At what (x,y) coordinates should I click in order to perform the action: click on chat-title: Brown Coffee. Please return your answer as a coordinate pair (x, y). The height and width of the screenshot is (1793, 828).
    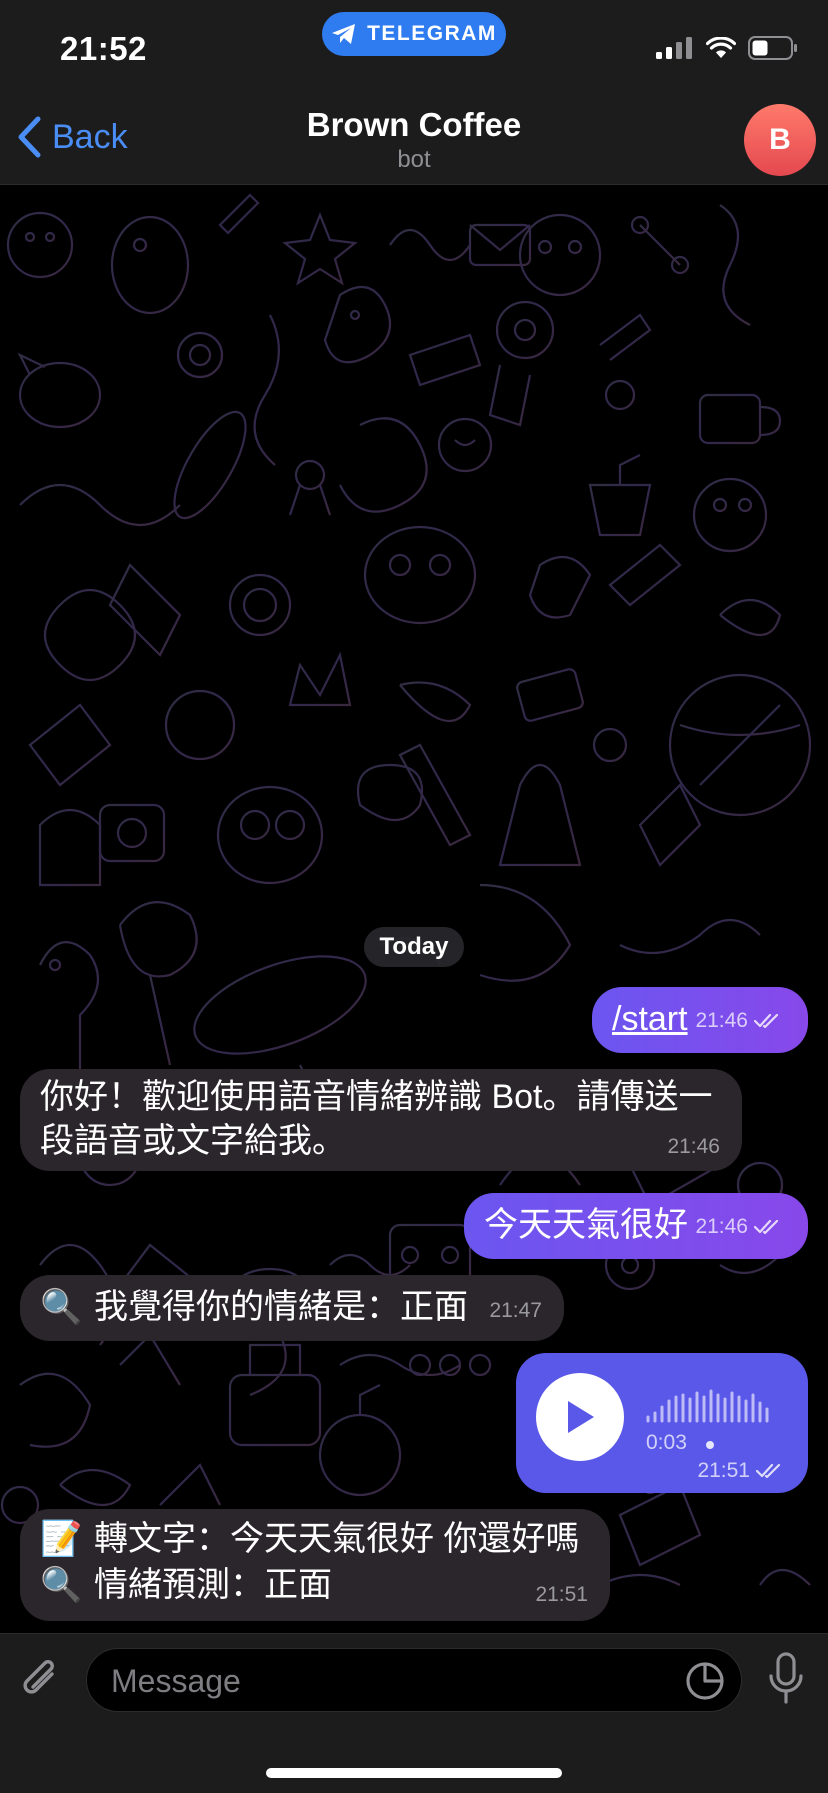
    Looking at the image, I should click on (414, 125).